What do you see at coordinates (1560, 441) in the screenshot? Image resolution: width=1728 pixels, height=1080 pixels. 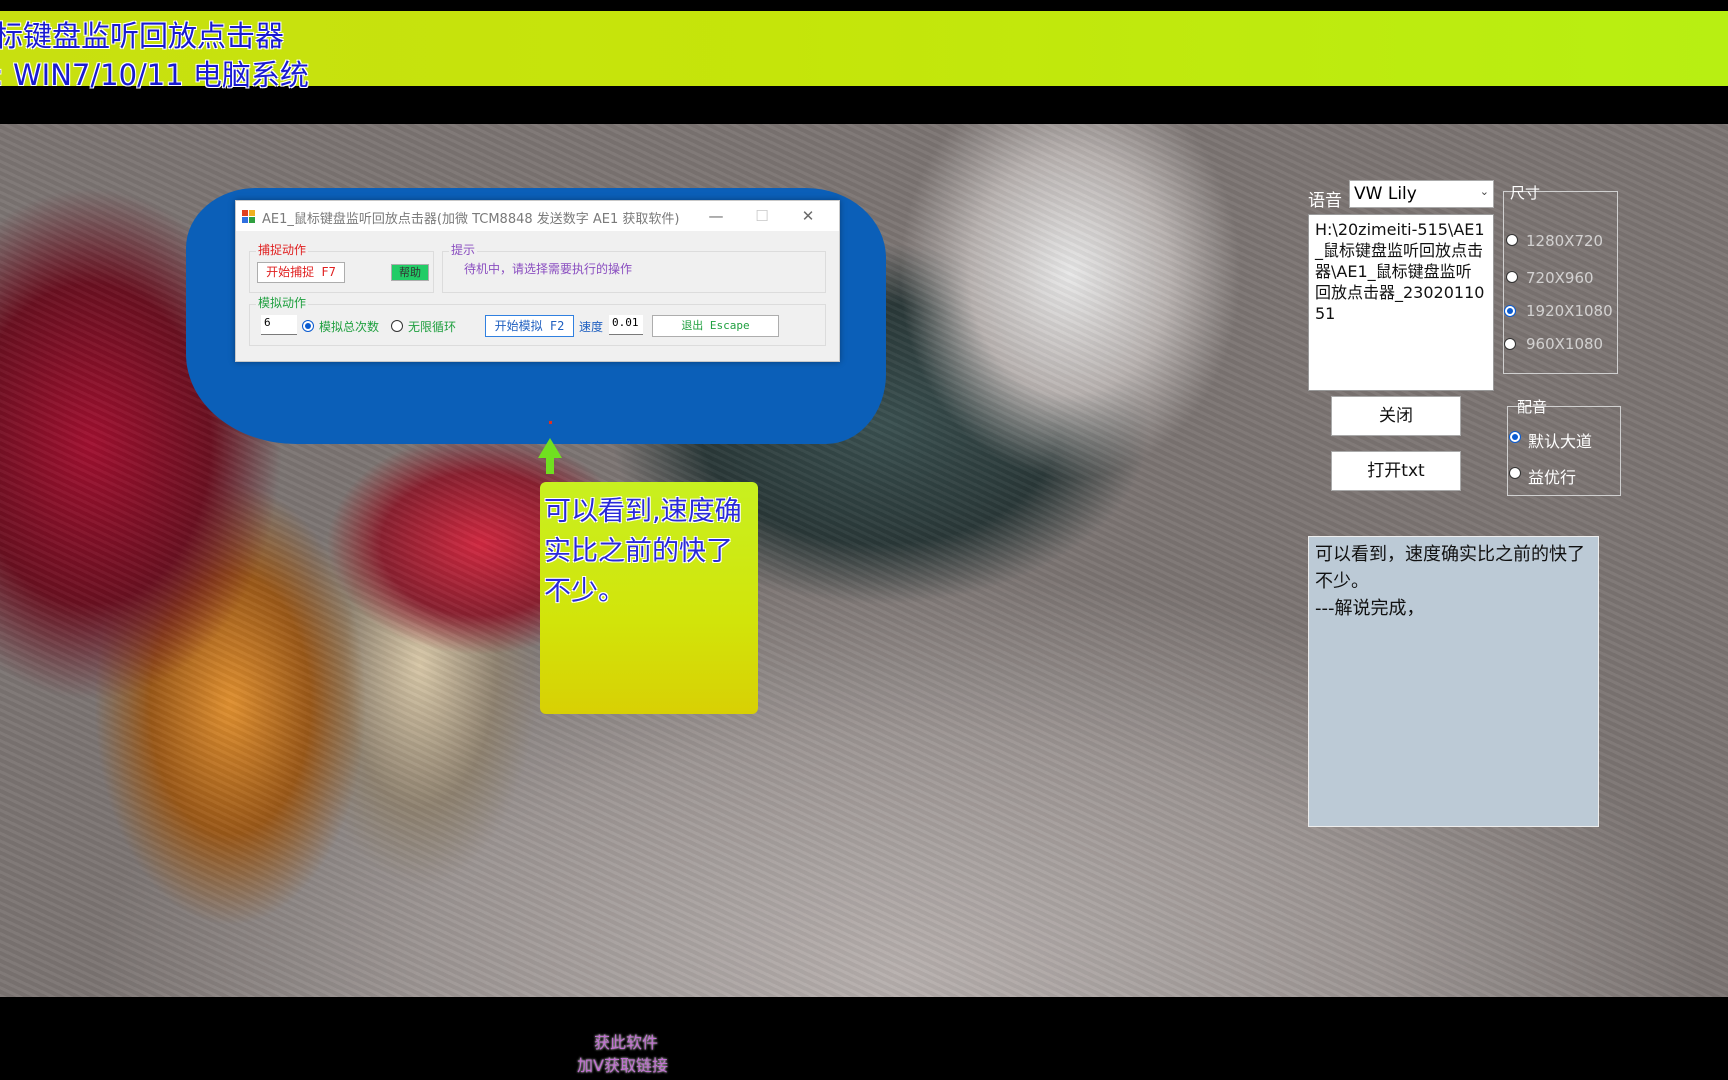 I see `dub-label-default: 默认大道` at bounding box center [1560, 441].